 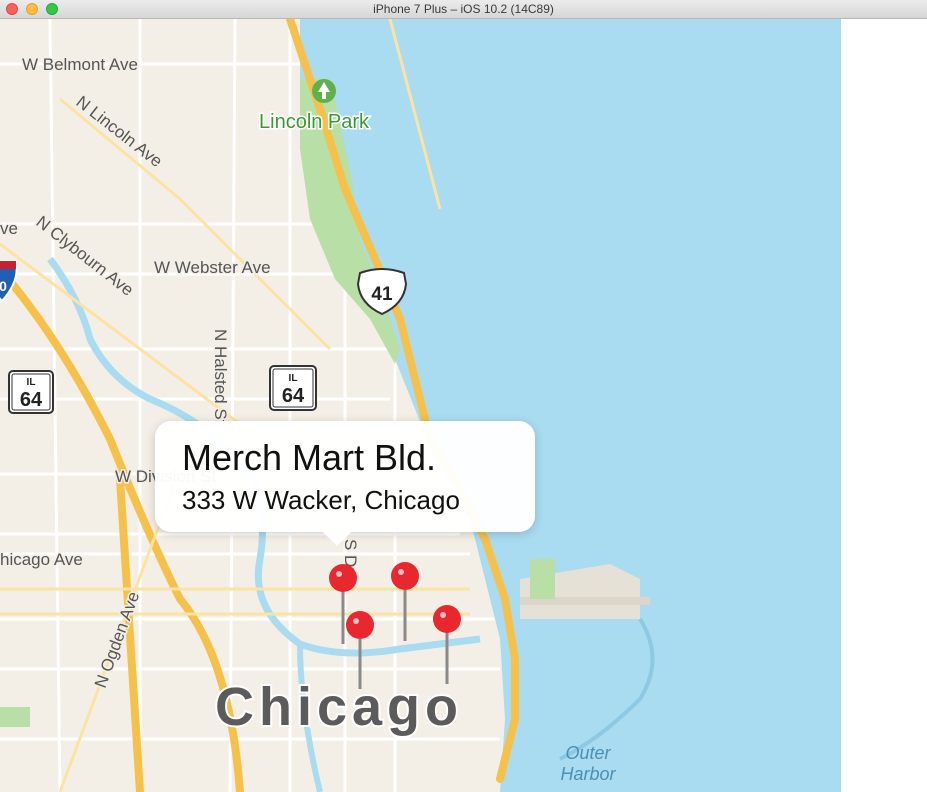 I want to click on small-park-east, so click(x=542, y=579).